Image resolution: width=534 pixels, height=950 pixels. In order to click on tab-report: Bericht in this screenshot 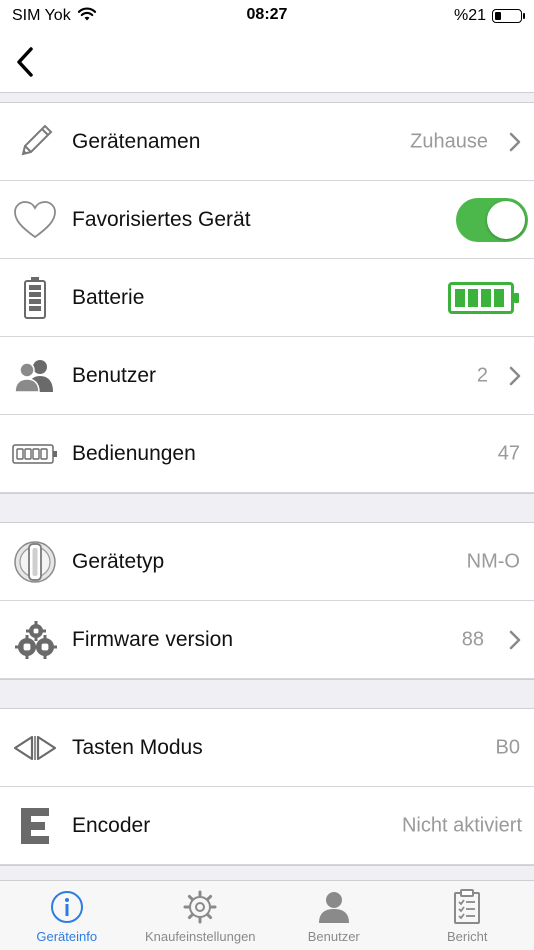, I will do `click(467, 915)`.